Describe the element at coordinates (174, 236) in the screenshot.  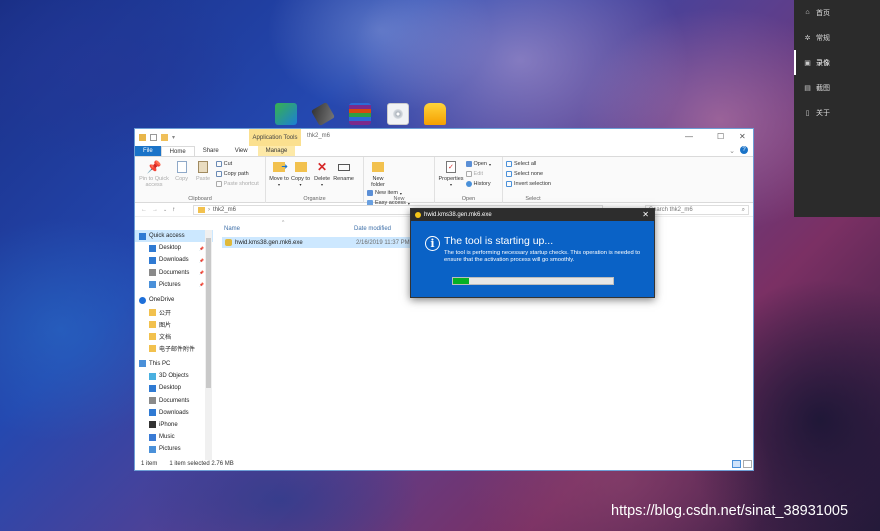
I see `nav-item: Quick access` at that location.